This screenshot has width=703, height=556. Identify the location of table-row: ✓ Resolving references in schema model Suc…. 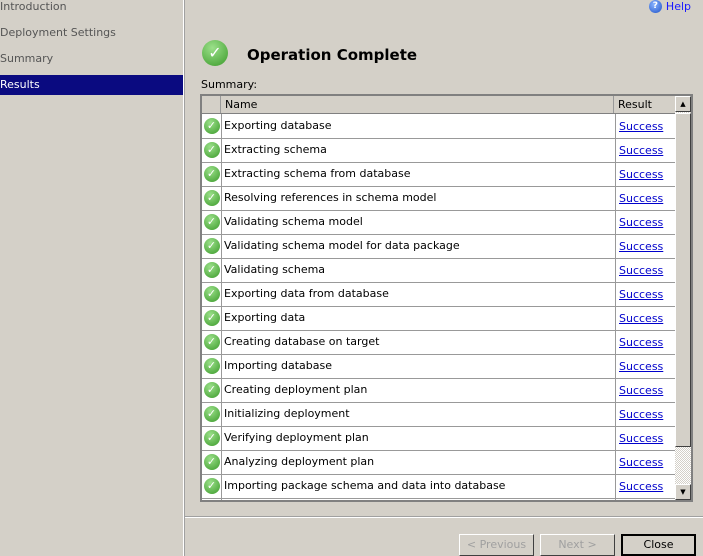
(439, 198).